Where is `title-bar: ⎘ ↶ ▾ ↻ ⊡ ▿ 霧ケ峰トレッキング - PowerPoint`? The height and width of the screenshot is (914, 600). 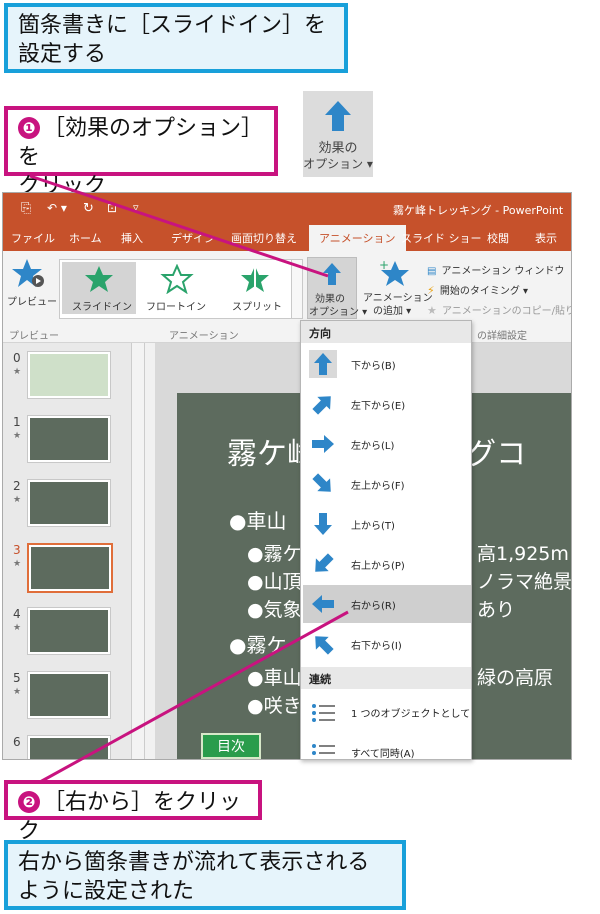
title-bar: ⎘ ↶ ▾ ↻ ⊡ ▿ 霧ケ峰トレッキング - PowerPoint is located at coordinates (287, 209).